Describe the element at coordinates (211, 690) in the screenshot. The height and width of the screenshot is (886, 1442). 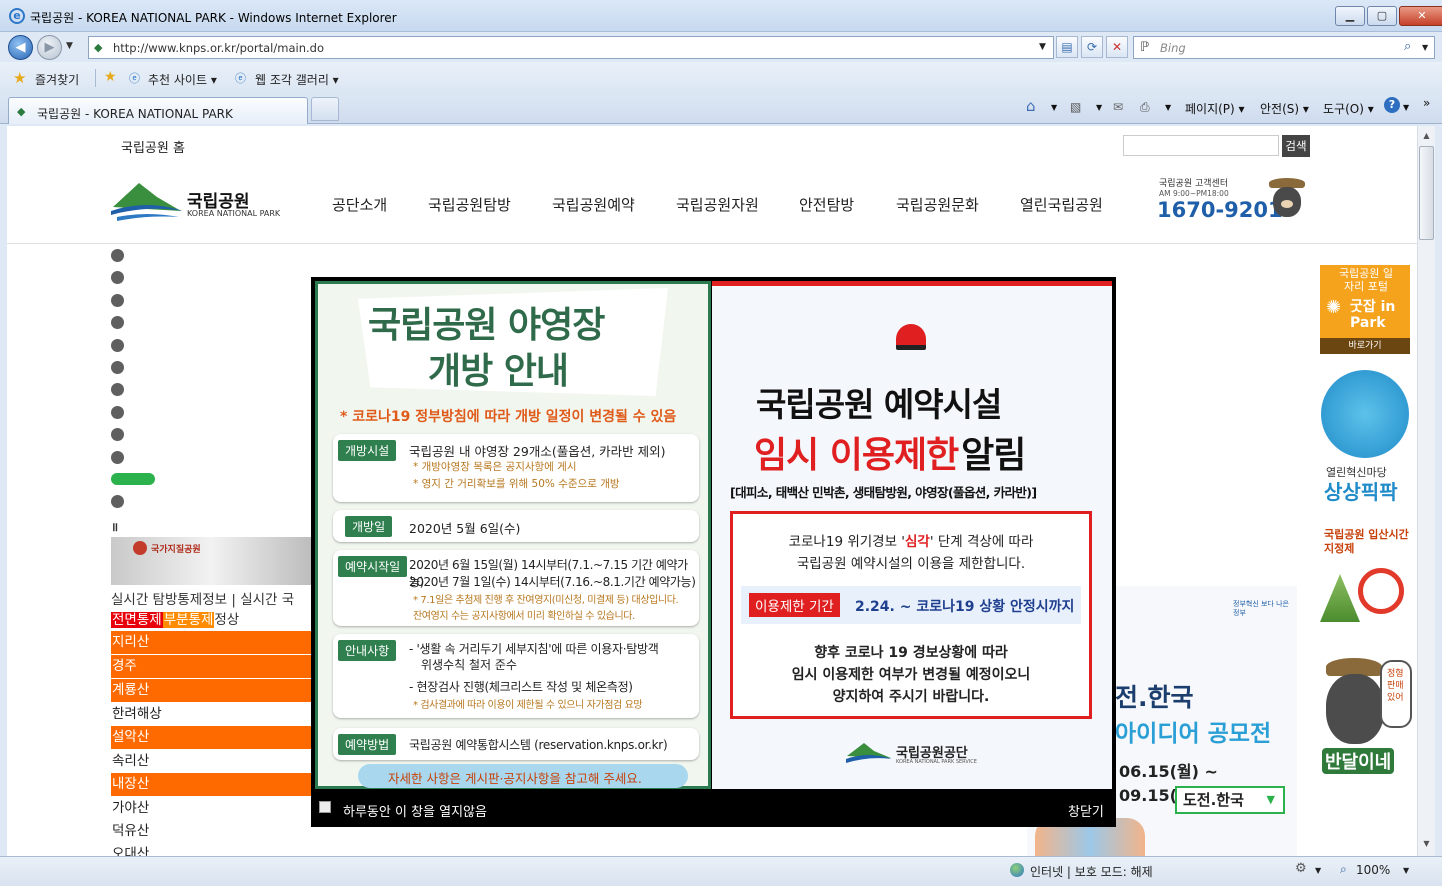
I see `park-status-gyeryongsan: 계룡산` at that location.